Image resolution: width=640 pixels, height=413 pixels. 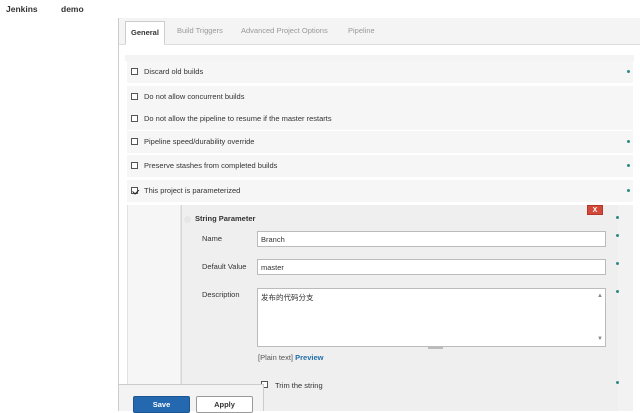 I want to click on tab-build-triggers: Build Triggers, so click(x=200, y=31).